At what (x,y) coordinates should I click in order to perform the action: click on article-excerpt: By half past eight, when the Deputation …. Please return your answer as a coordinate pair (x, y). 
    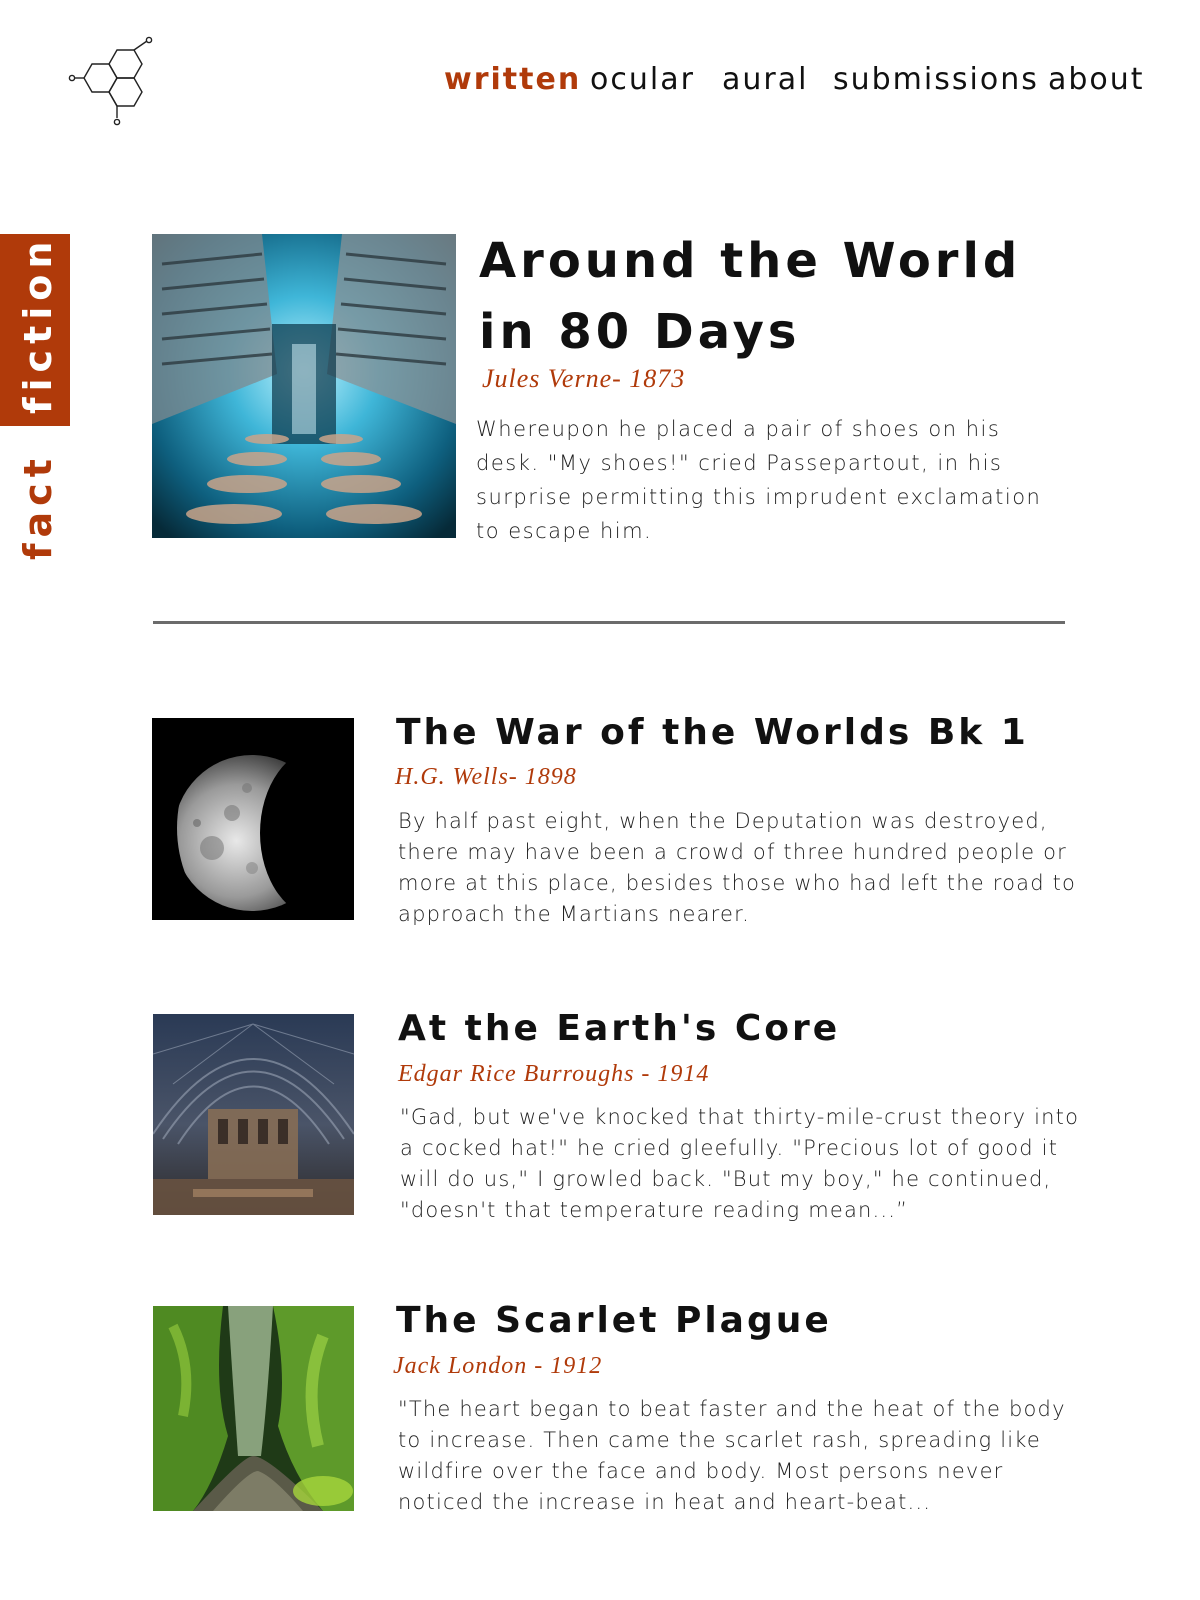
    Looking at the image, I should click on (737, 867).